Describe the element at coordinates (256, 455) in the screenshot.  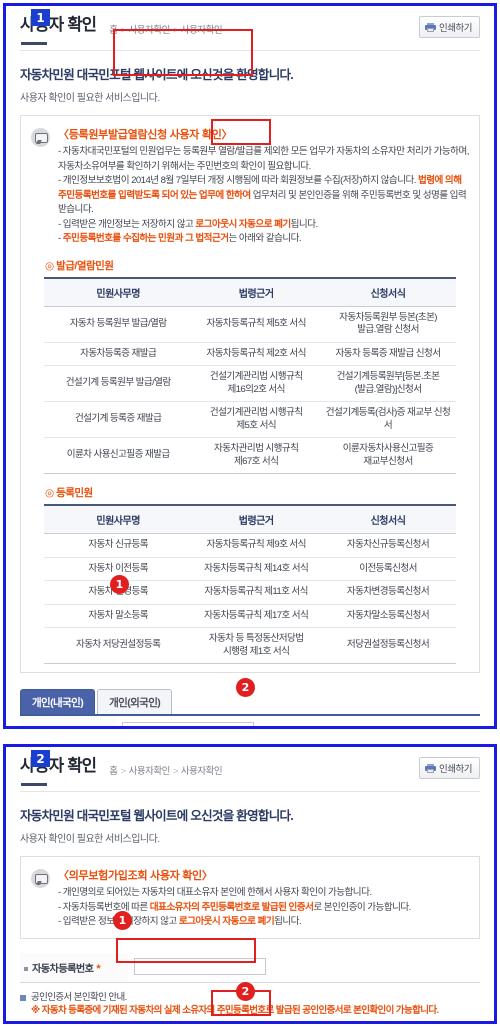
I see `table-cell: 자동차관리법 시행규칙 제67호 서식` at that location.